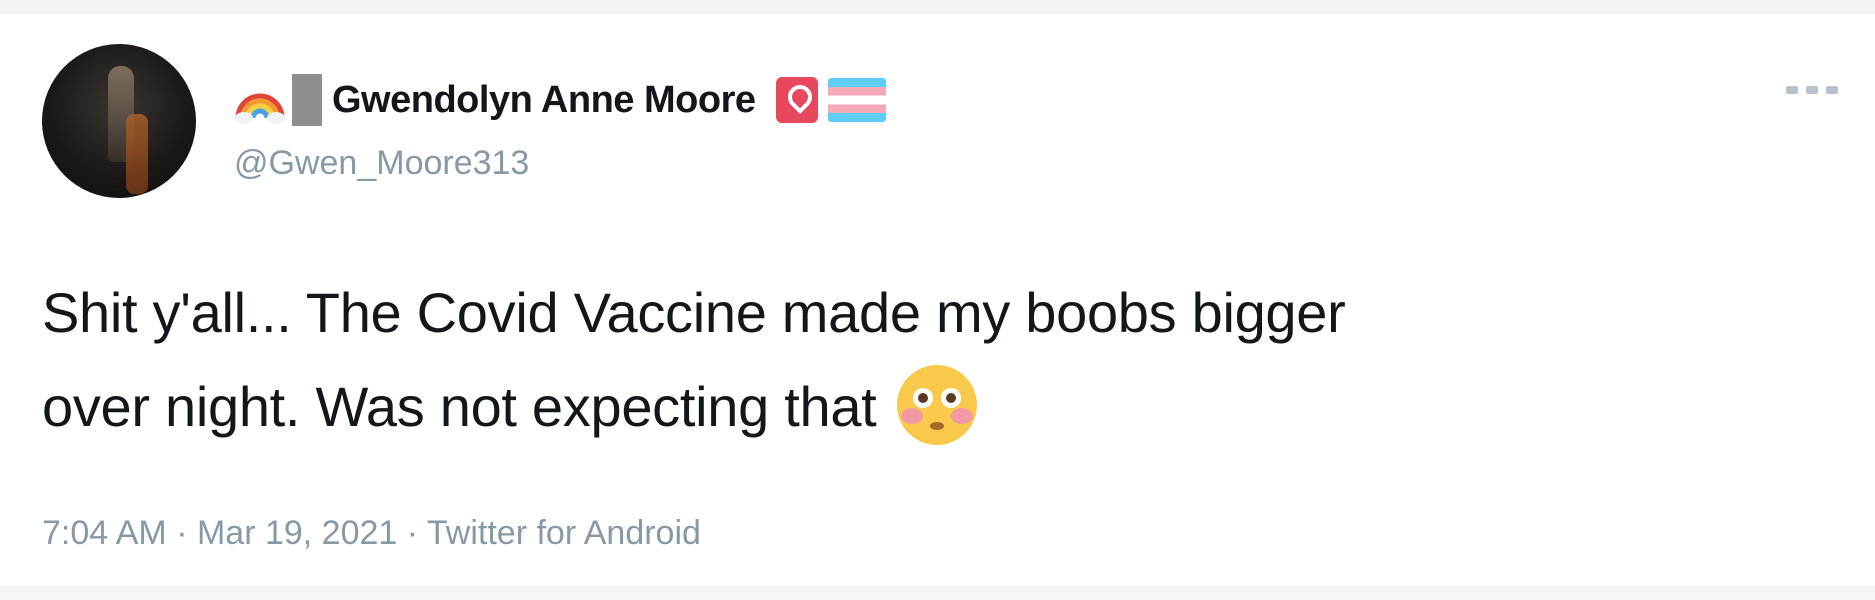 The image size is (1875, 600). I want to click on top-divider, so click(937, 7).